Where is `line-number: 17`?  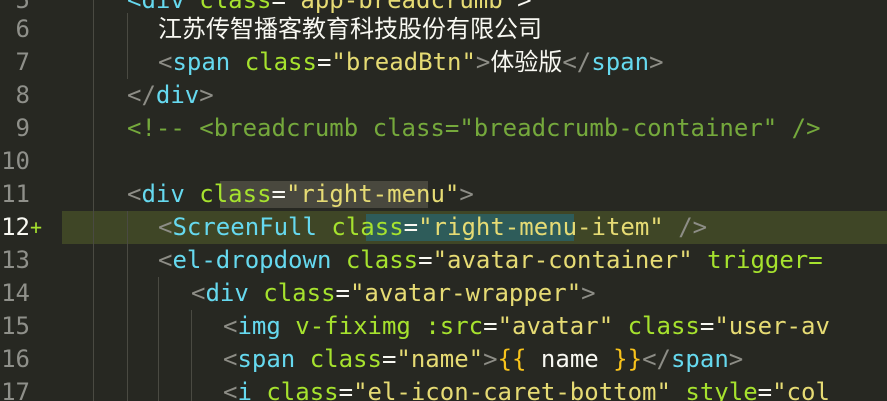
line-number: 17 is located at coordinates (15, 389).